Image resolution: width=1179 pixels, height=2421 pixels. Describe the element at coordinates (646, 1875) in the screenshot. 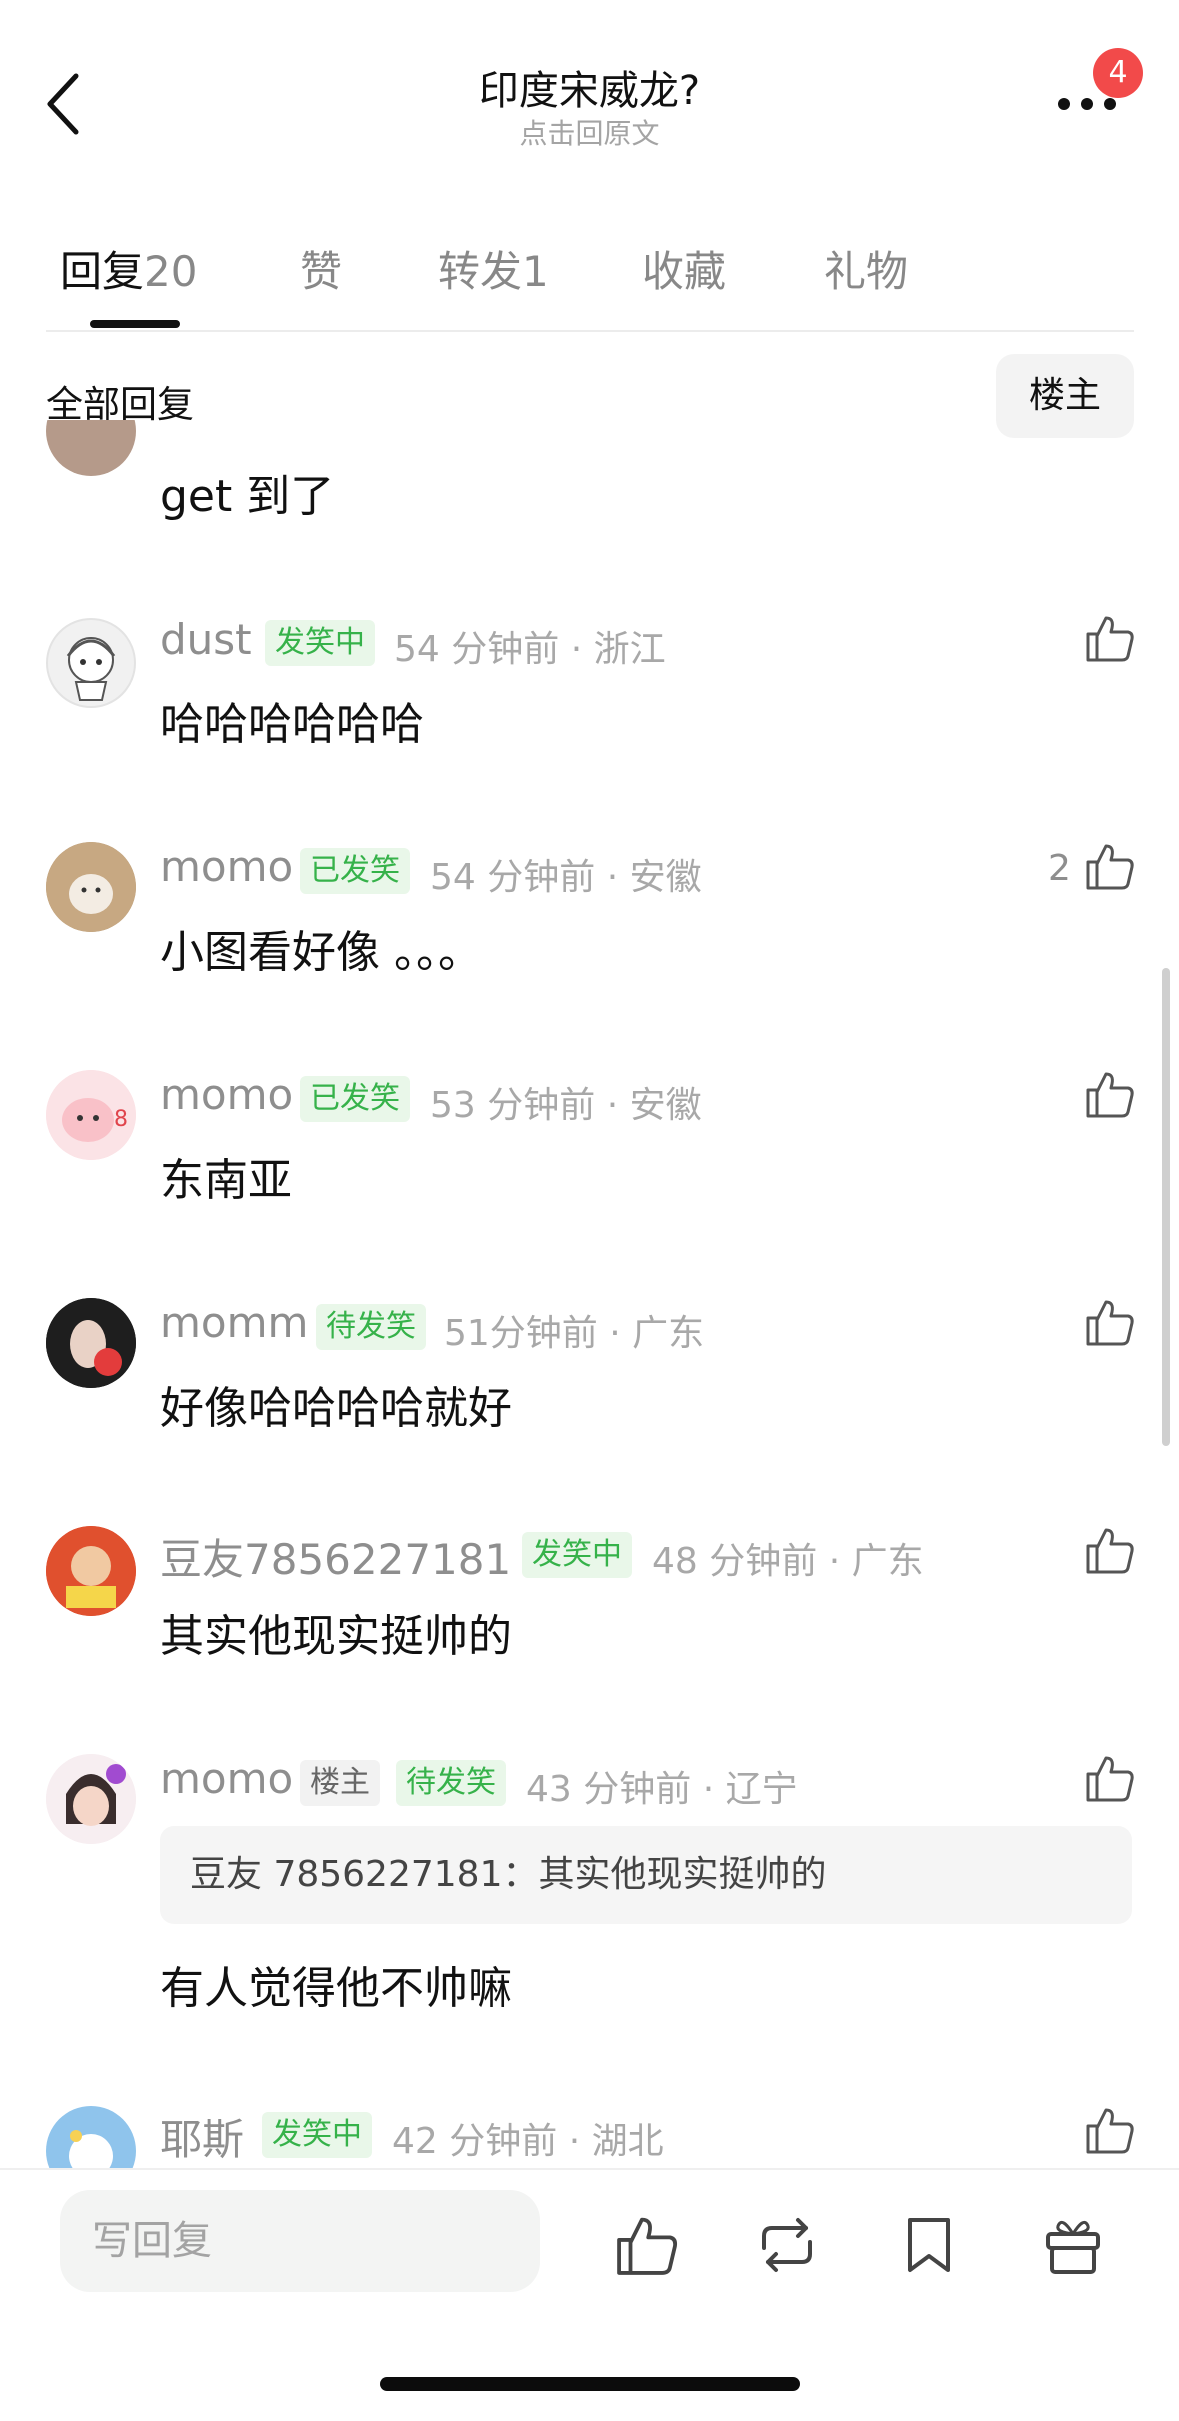

I see `quoted-reply: 豆友 7856227181：其实他现实挺帅的` at that location.